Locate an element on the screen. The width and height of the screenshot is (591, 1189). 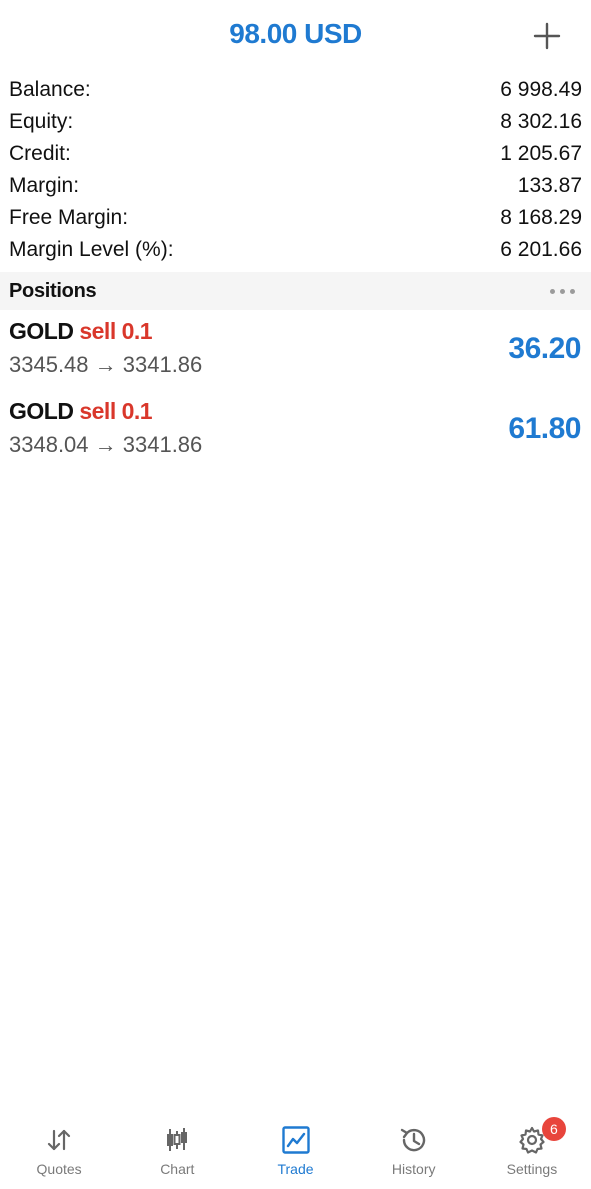
account-profit-title: 98.00 USD is located at coordinates (295, 33).